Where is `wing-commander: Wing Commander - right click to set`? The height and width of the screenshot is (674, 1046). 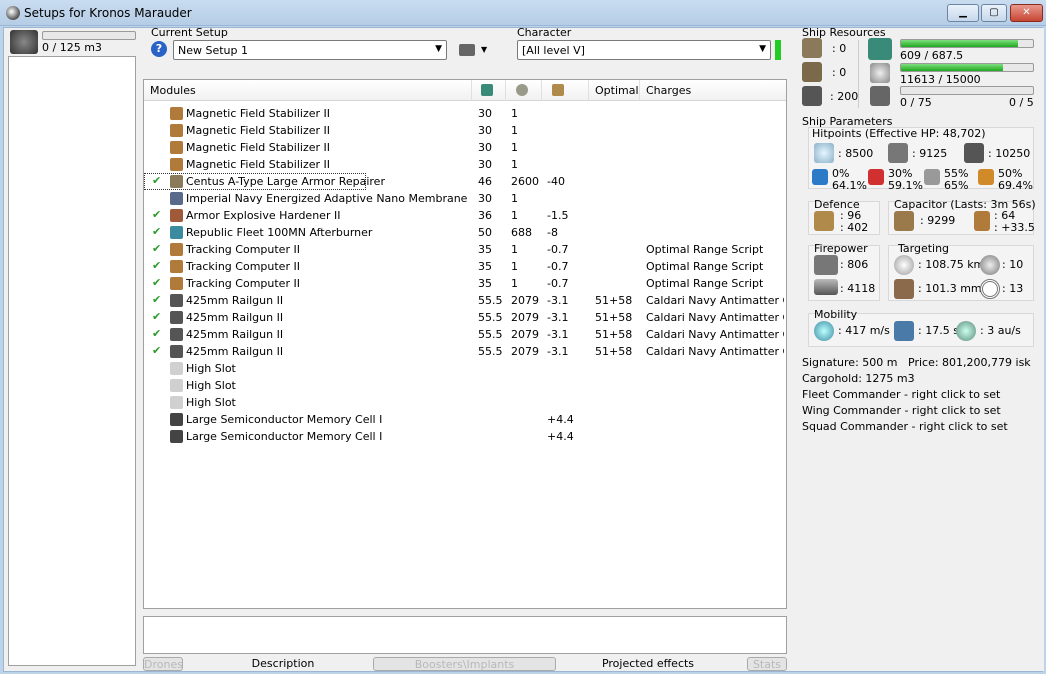
wing-commander: Wing Commander - right click to set is located at coordinates (901, 410).